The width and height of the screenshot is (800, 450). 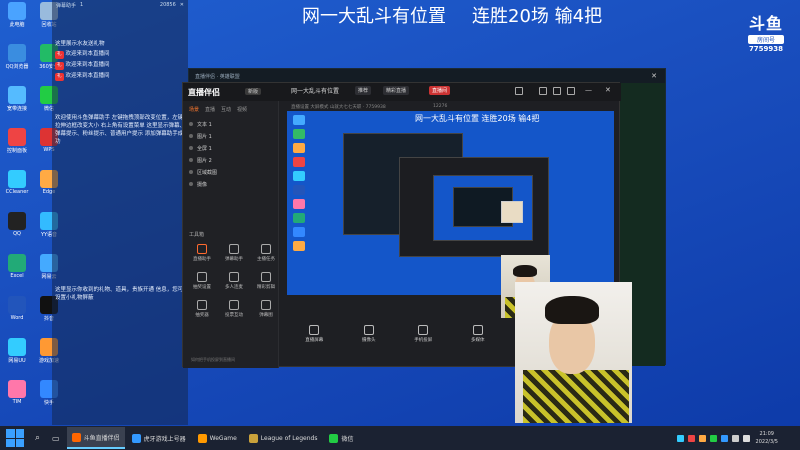 What do you see at coordinates (159, 438) in the screenshot?
I see `taskbar-item: 虎牙游戏上号器` at bounding box center [159, 438].